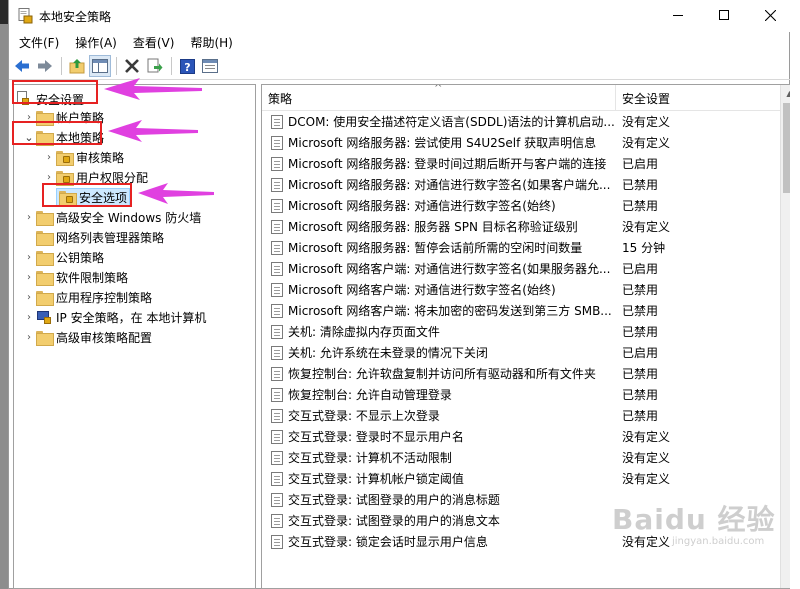 The width and height of the screenshot is (800, 589). I want to click on tree-label: 公钥策略, so click(80, 257).